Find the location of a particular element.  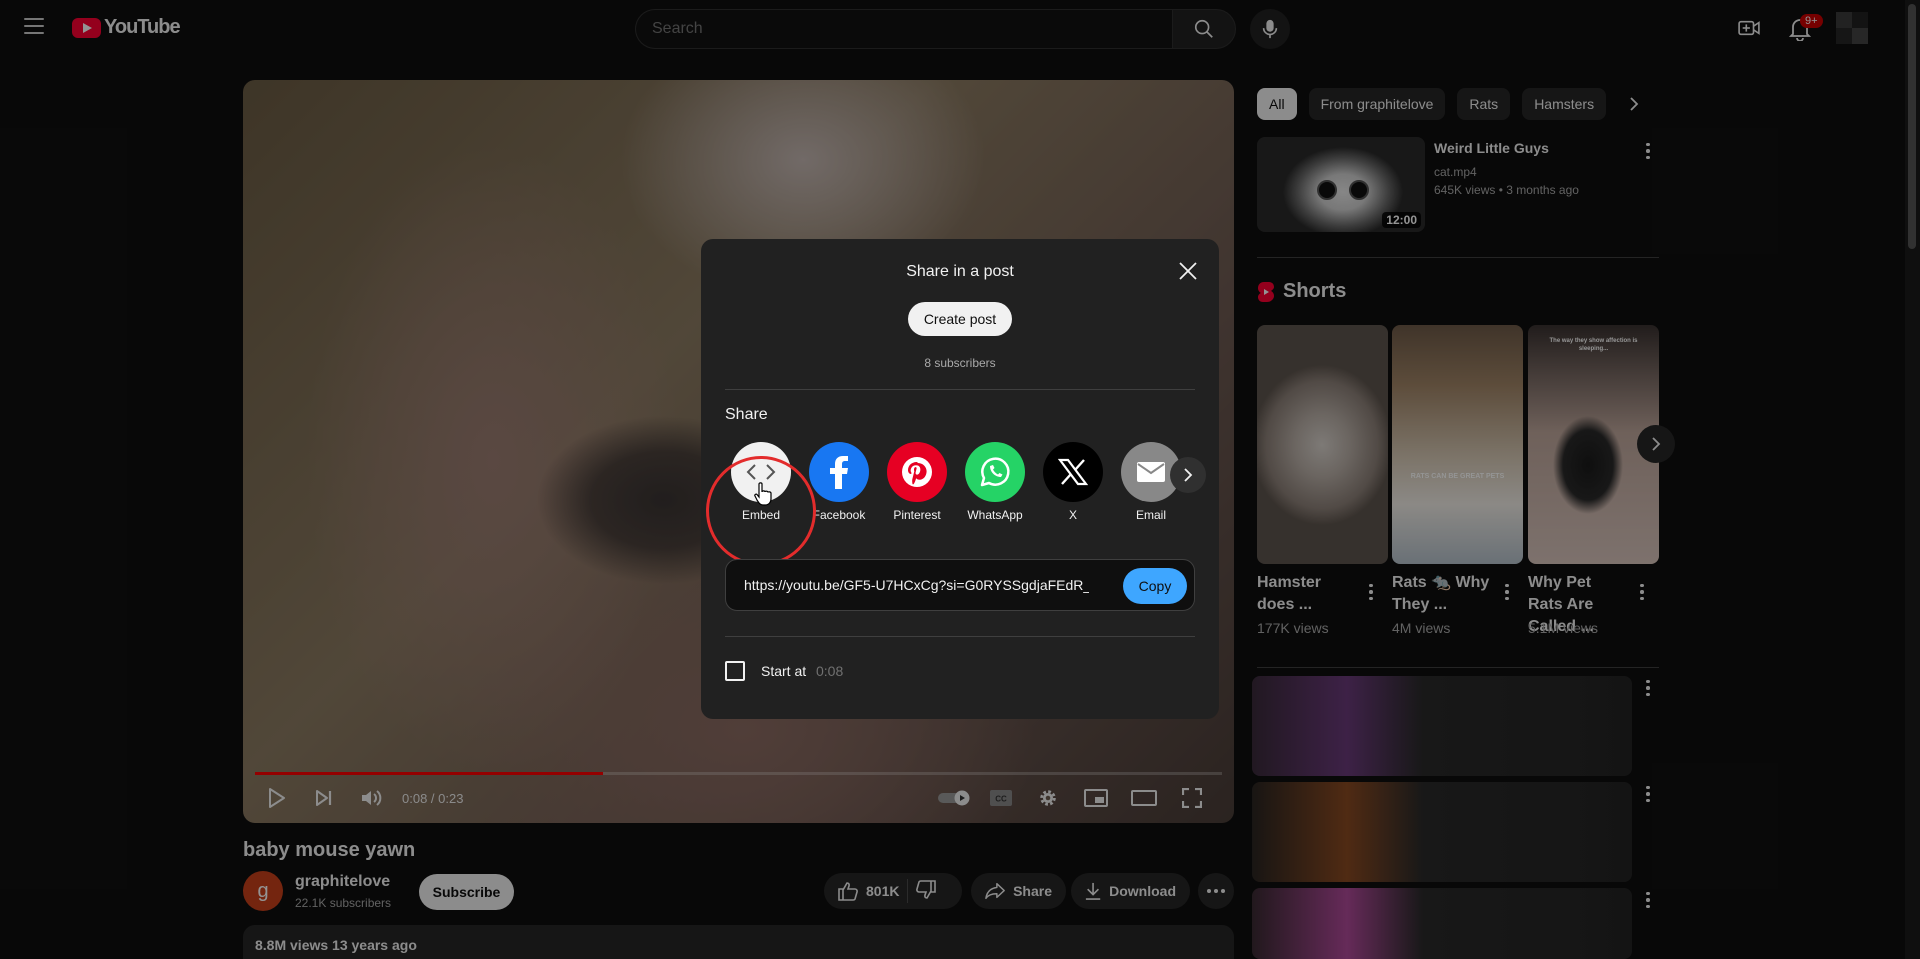

search-input is located at coordinates (904, 29).